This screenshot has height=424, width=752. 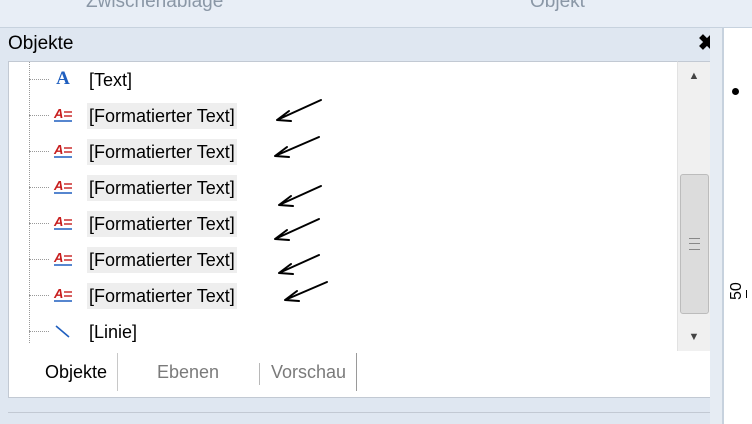 I want to click on tab-vorschau: Vorschau, so click(x=309, y=372).